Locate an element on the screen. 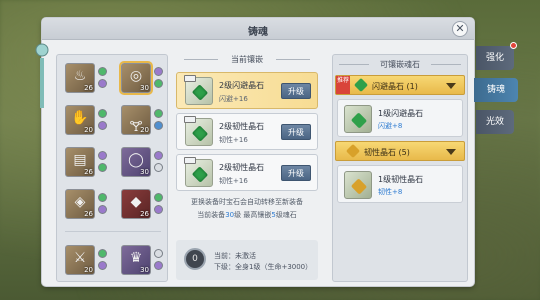  category-label: 闪避晶石 (1) is located at coordinates (395, 86).